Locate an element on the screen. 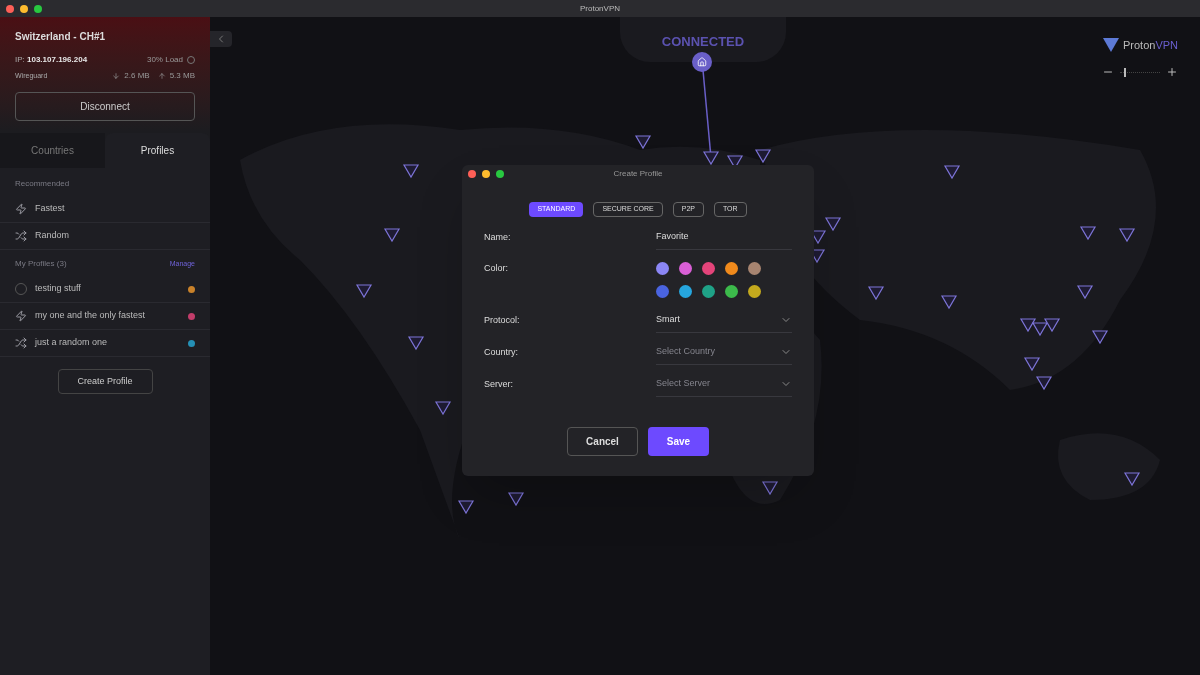 The height and width of the screenshot is (675, 1200). create-profile-button: Create Profile is located at coordinates (105, 381).